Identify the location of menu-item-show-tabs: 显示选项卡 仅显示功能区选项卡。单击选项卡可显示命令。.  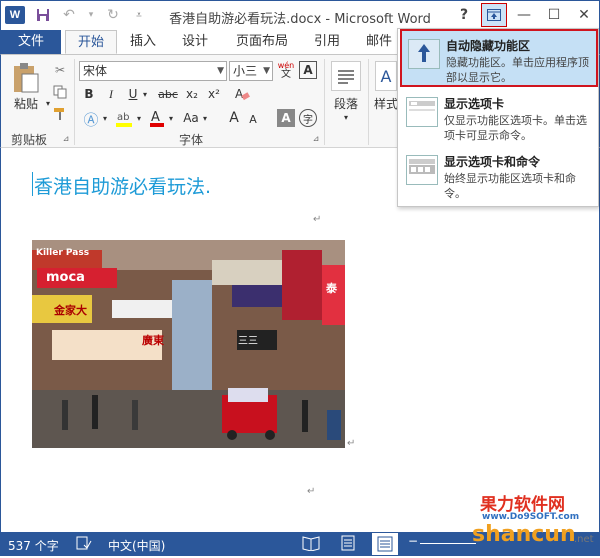
(499, 118).